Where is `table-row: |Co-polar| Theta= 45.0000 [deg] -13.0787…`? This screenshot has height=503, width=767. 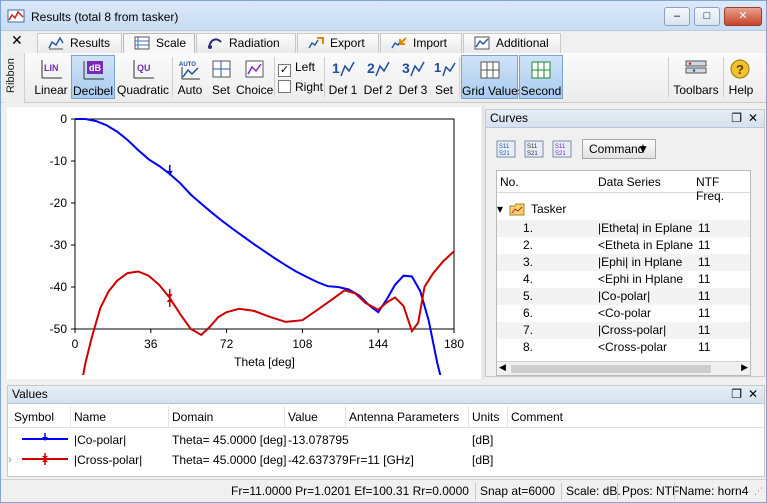 table-row: |Co-polar| Theta= 45.0000 [deg] -13.0787… is located at coordinates (386, 440).